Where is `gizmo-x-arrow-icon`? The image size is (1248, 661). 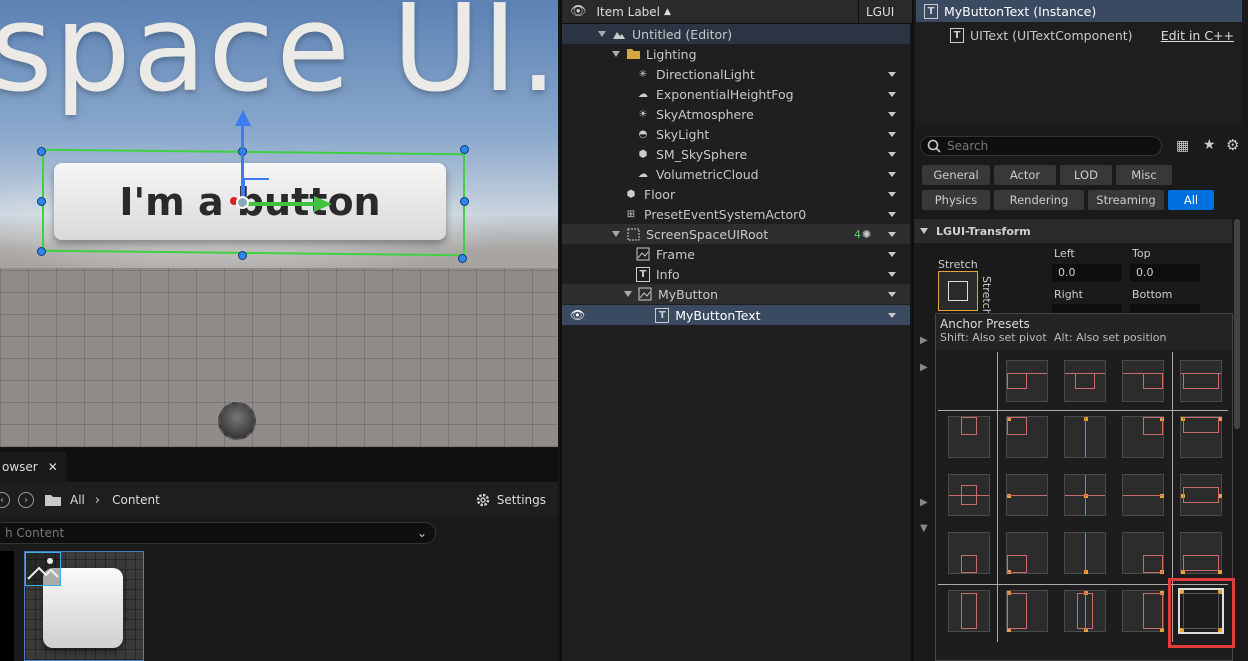 gizmo-x-arrow-icon is located at coordinates (323, 204).